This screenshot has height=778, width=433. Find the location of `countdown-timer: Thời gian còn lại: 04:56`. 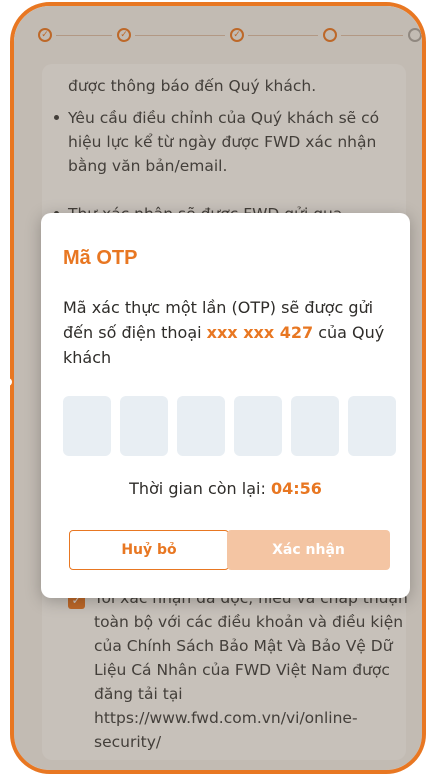

countdown-timer: Thời gian còn lại: 04:56 is located at coordinates (225, 488).